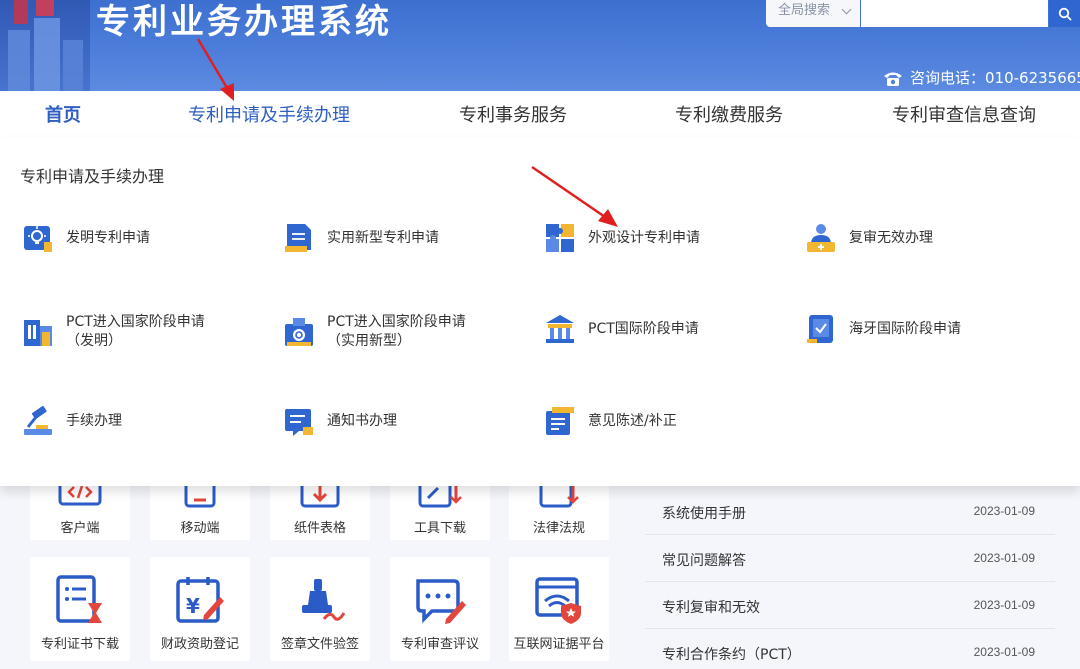 The height and width of the screenshot is (669, 1080). Describe the element at coordinates (319, 644) in the screenshot. I see `tile-label: 签章文件验签` at that location.